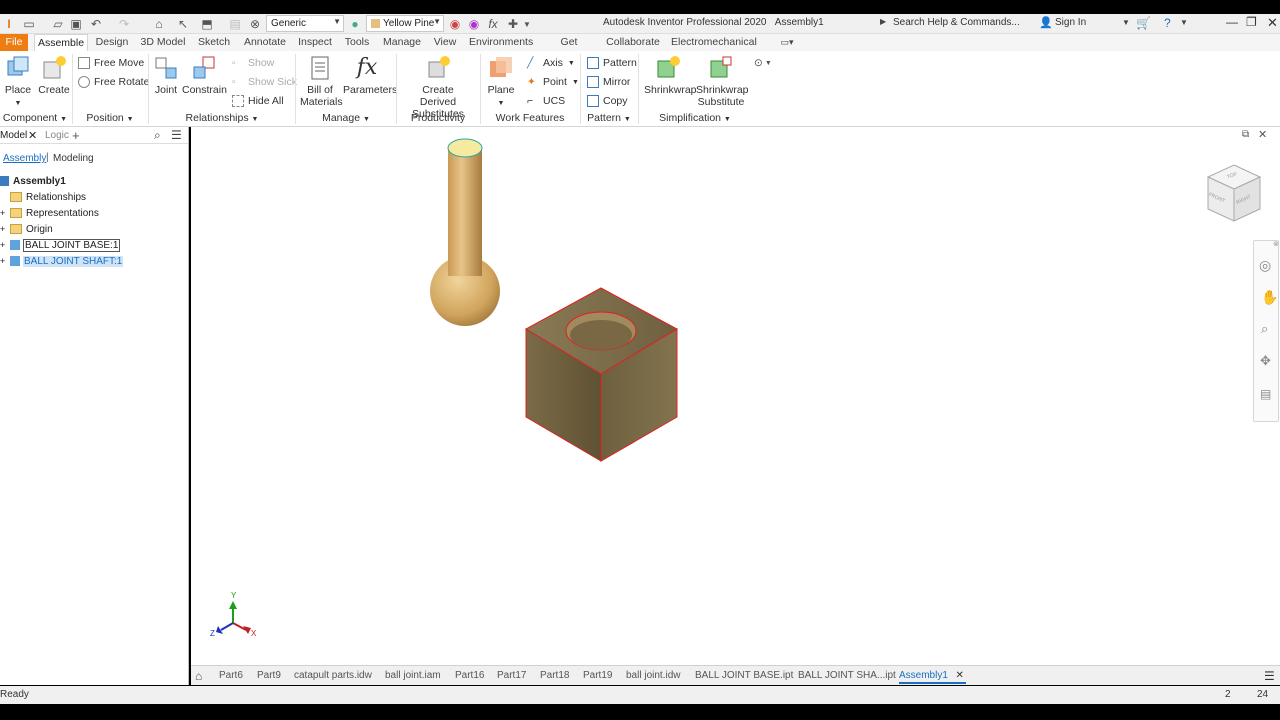  Describe the element at coordinates (76, 24) in the screenshot. I see `save-icon: ▣` at that location.